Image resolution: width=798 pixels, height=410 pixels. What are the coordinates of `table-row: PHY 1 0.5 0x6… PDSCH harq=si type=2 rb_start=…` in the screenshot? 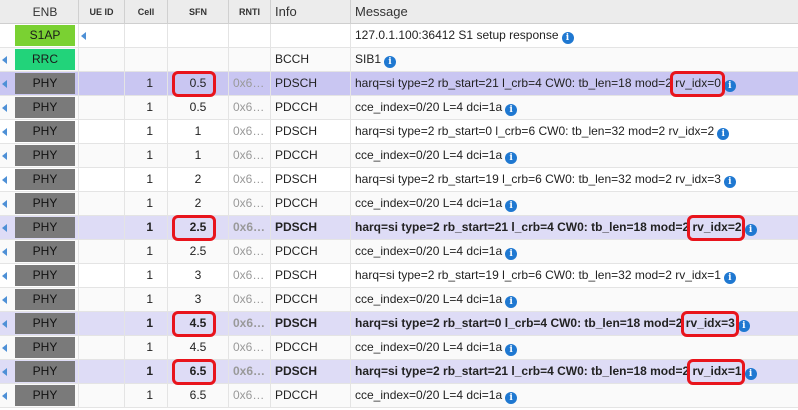 It's located at (399, 84).